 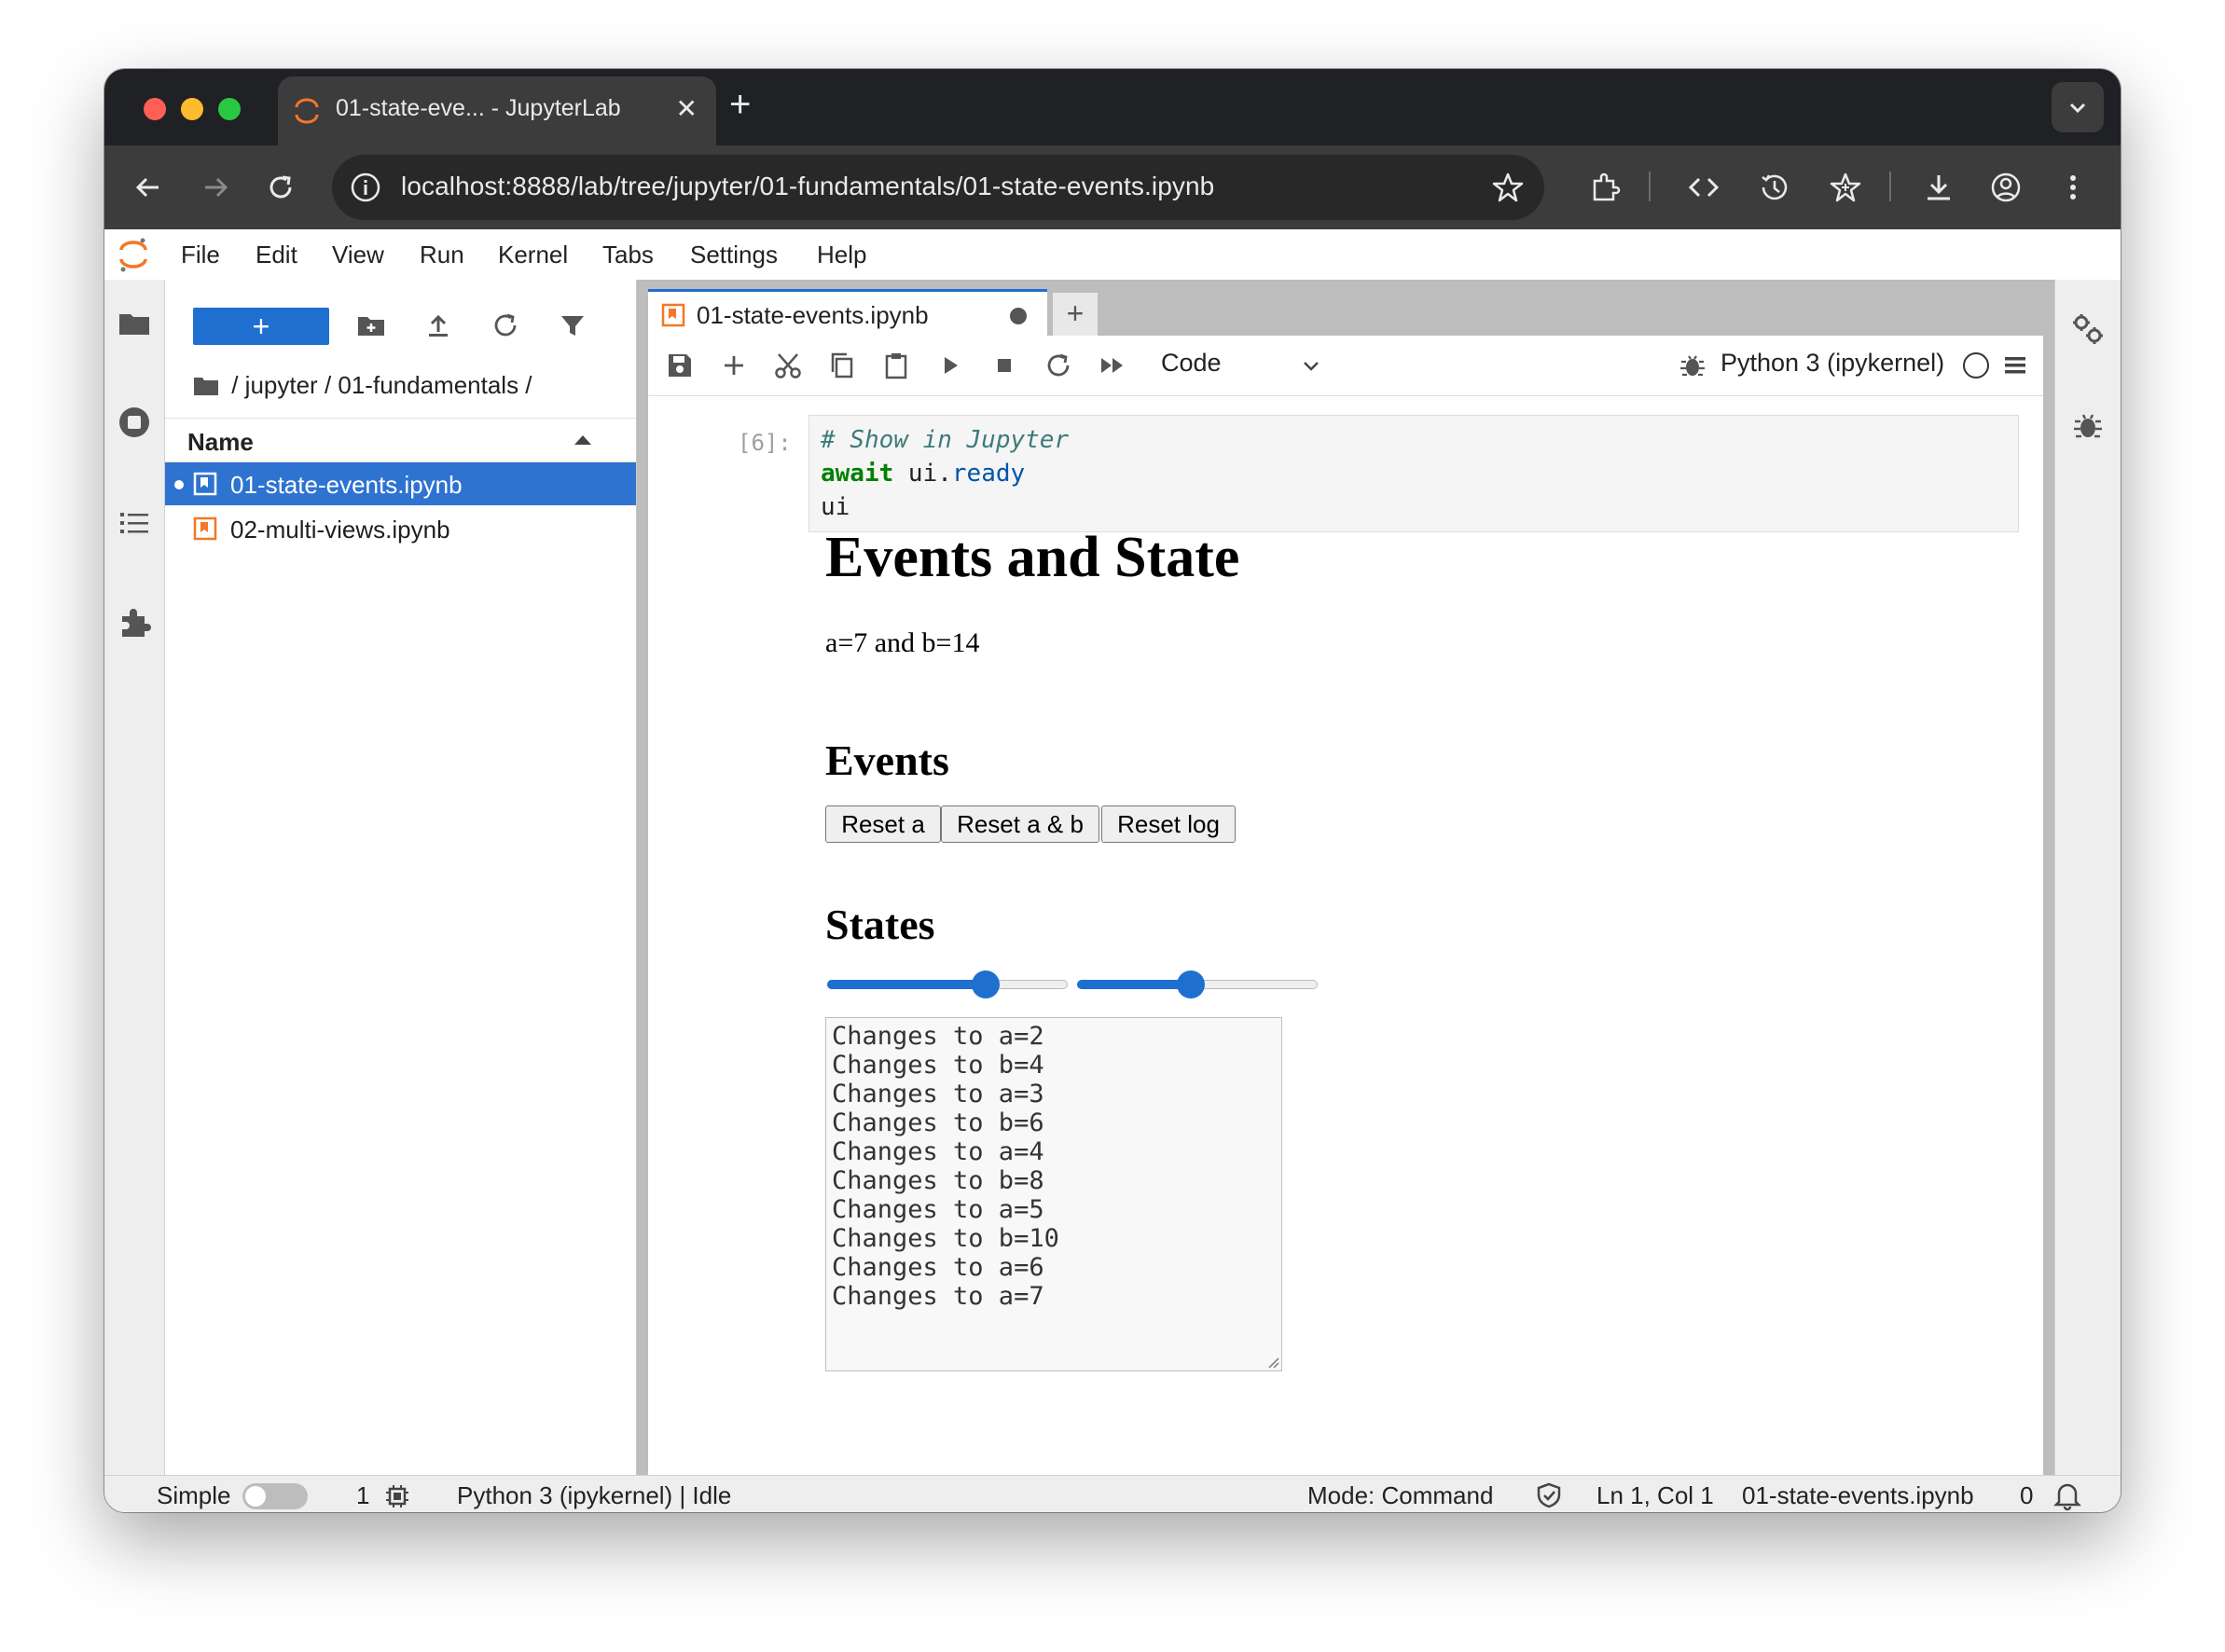 I want to click on copy-icon, so click(x=842, y=366).